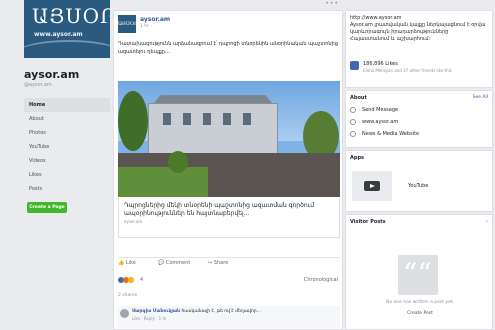 Image resolution: width=495 pixels, height=330 pixels. Describe the element at coordinates (128, 24) in the screenshot. I see `author-avatar: ԱՅՍՕՐ` at that location.